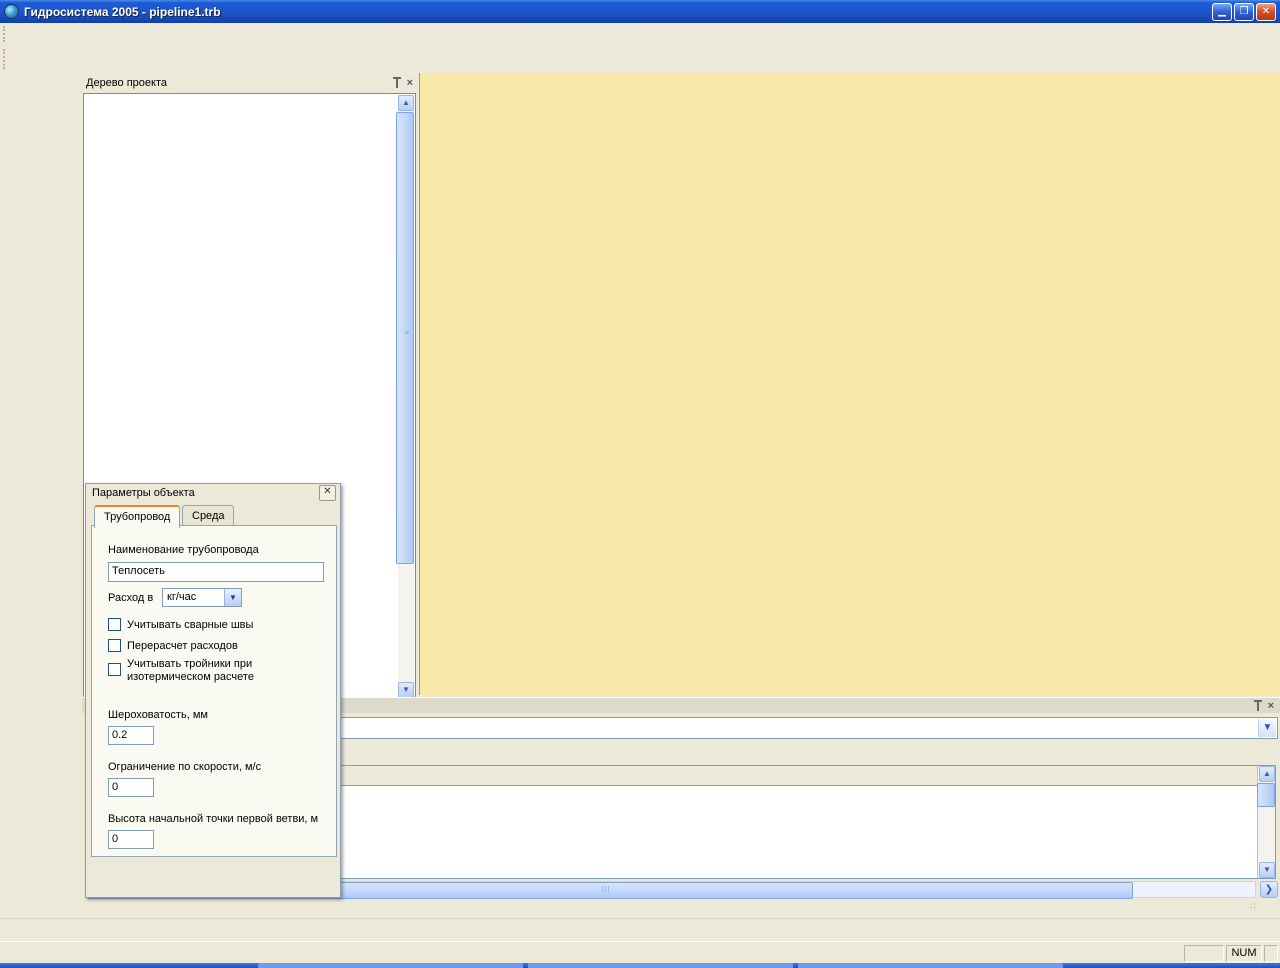 The image size is (1280, 968). Describe the element at coordinates (216, 572) in the screenshot. I see `pipeline-name-input: Теплосеть` at that location.